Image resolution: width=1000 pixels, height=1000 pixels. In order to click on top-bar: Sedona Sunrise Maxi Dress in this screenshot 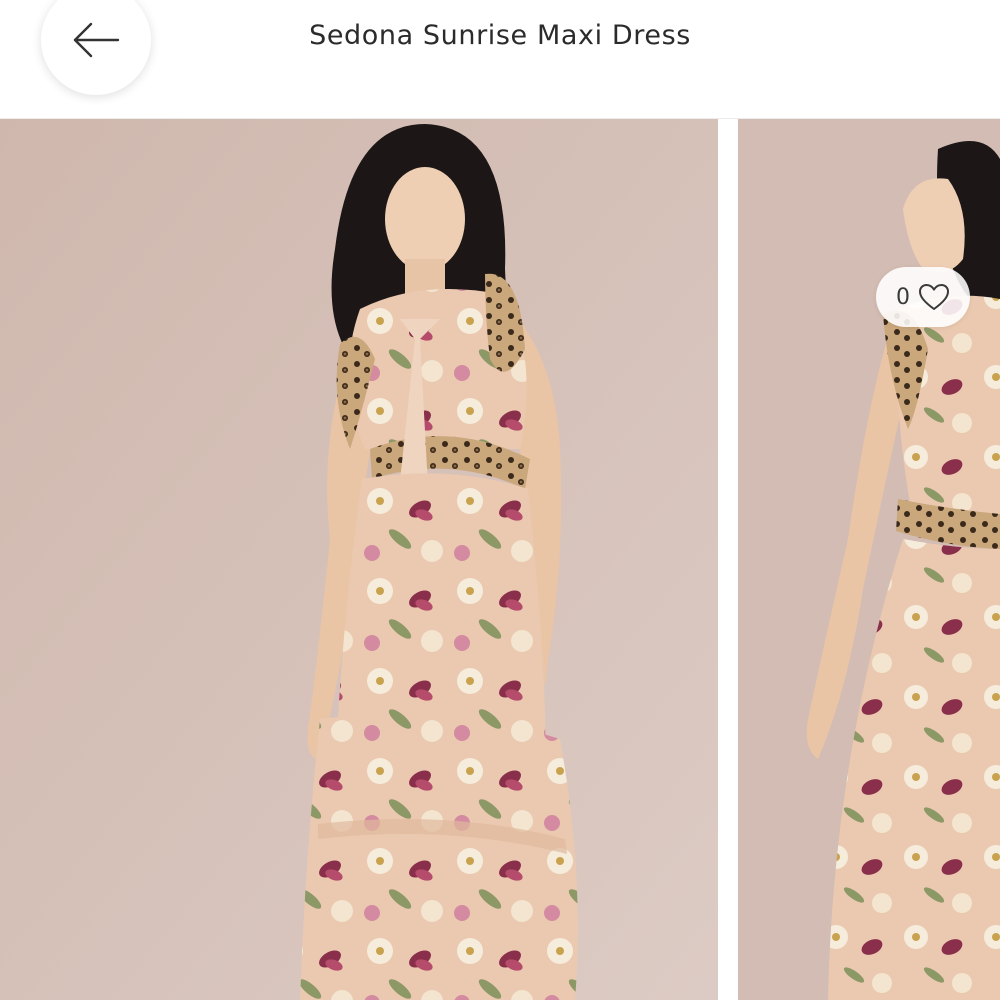, I will do `click(500, 59)`.